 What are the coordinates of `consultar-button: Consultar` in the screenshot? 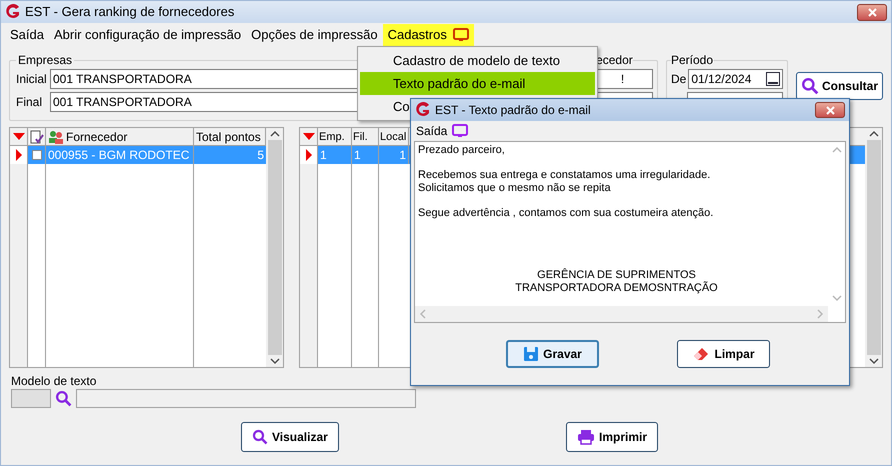 It's located at (839, 86).